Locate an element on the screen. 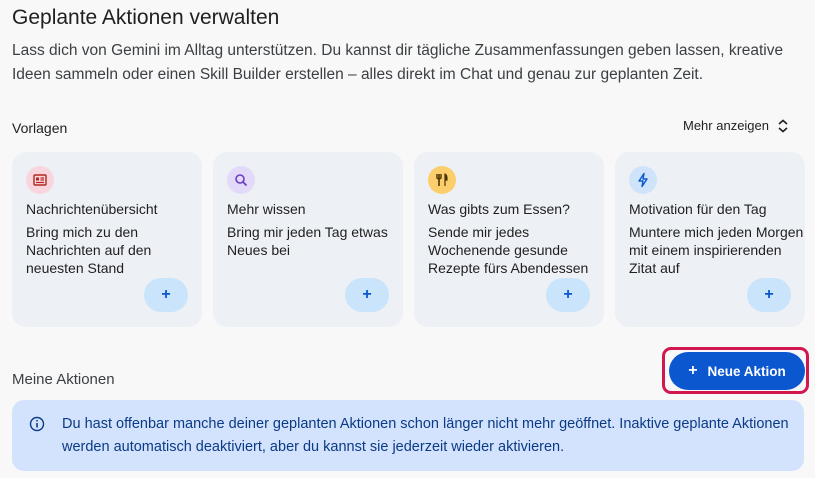 The image size is (815, 478). my-actions-label: Meine Aktionen is located at coordinates (63, 379).